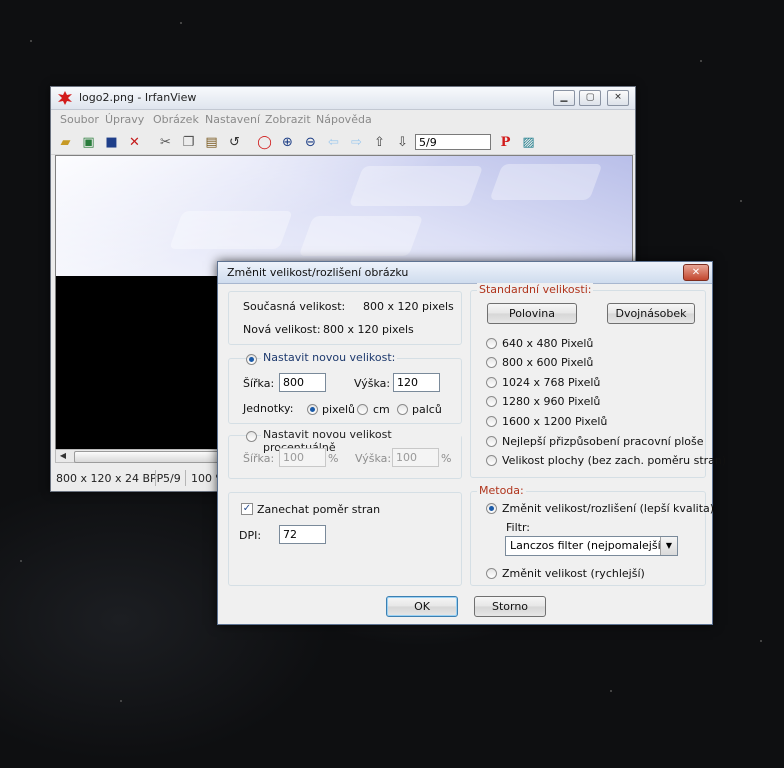  Describe the element at coordinates (232, 119) in the screenshot. I see `menu-nastaveni: Nastavení` at that location.